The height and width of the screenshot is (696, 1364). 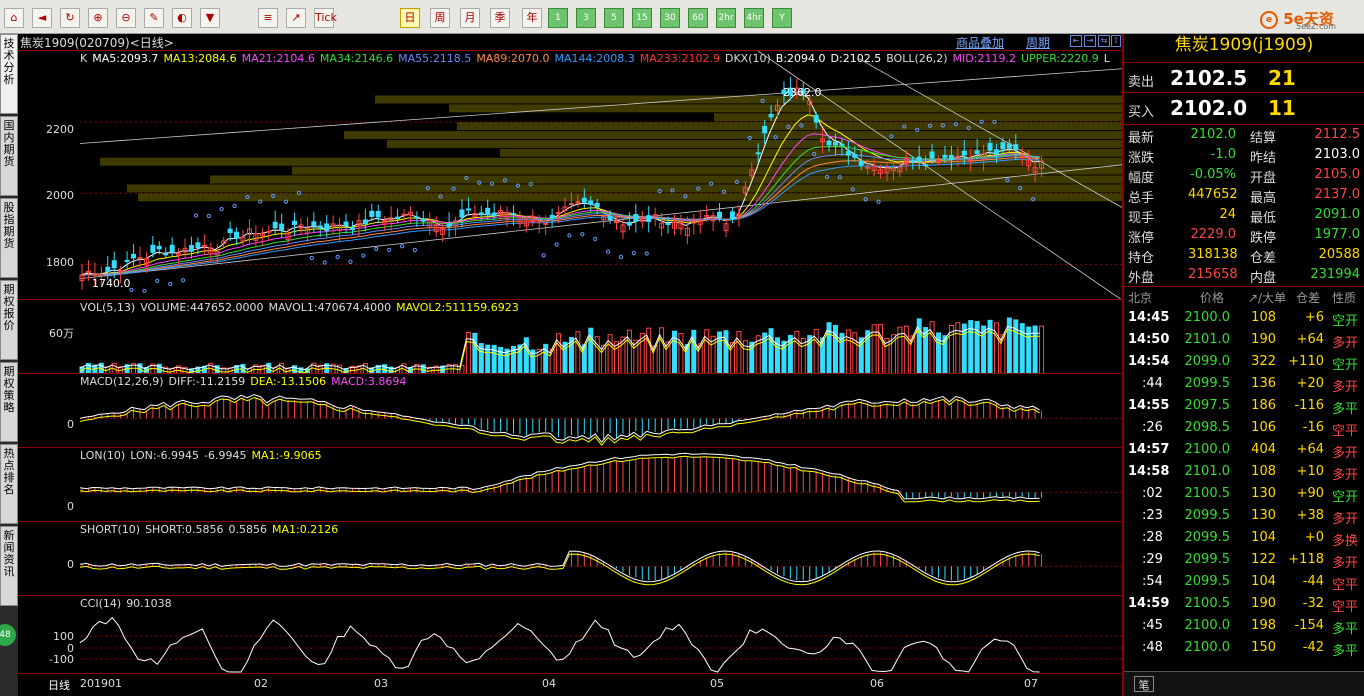 What do you see at coordinates (1309, 625) in the screenshot?
I see `tick-oi-change: -154` at bounding box center [1309, 625].